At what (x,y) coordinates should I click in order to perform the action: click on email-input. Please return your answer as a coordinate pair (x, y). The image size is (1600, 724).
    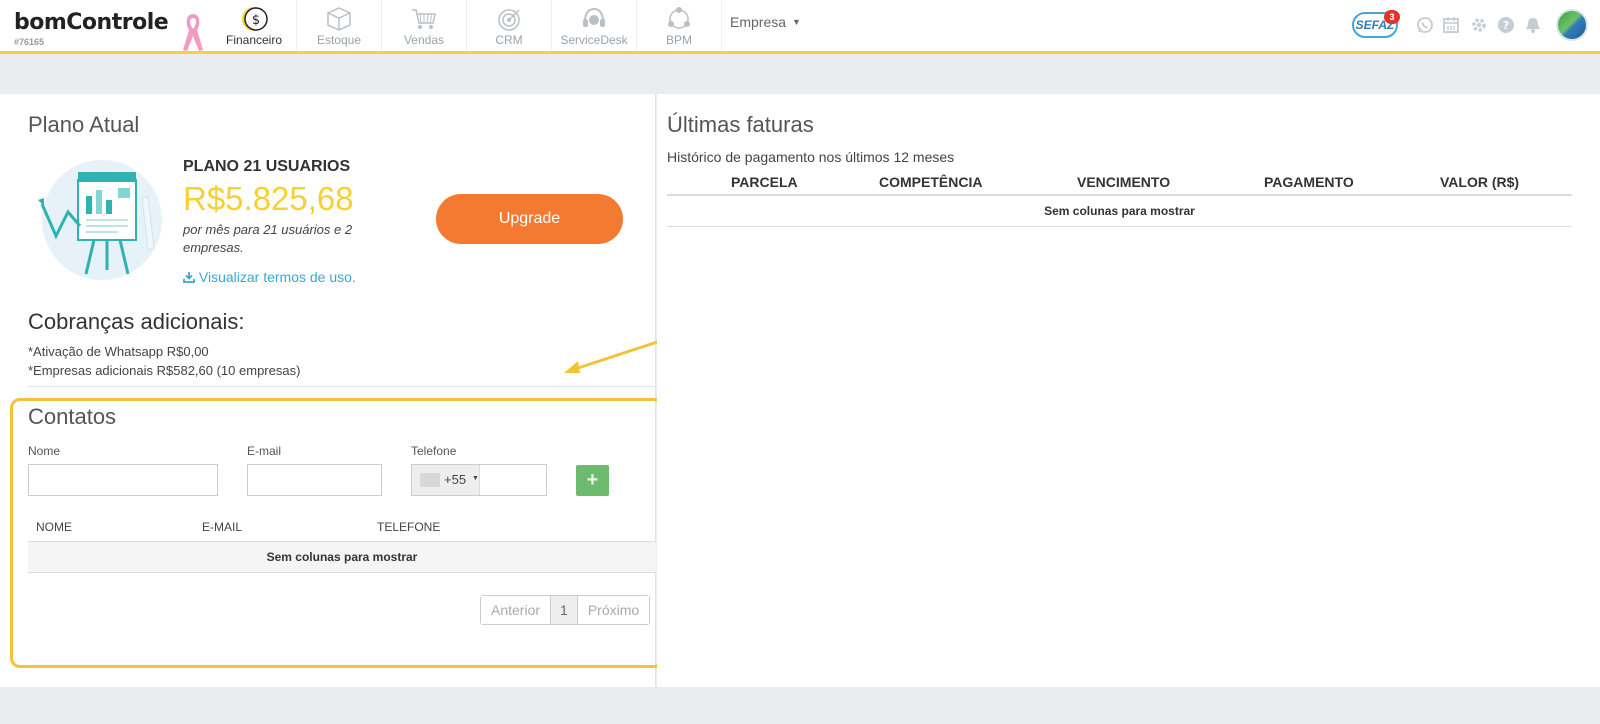
    Looking at the image, I should click on (314, 480).